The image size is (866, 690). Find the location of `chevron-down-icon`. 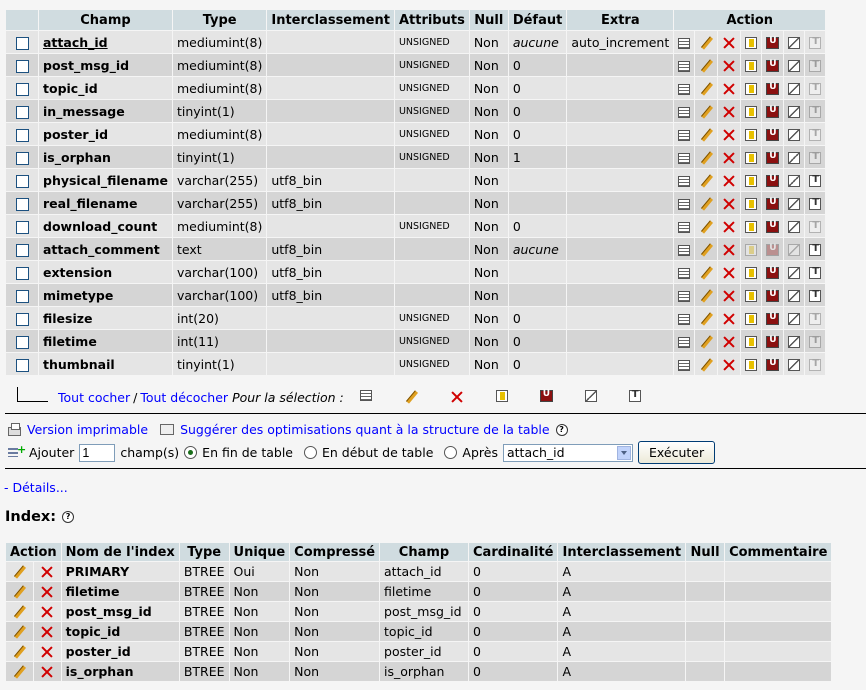

chevron-down-icon is located at coordinates (623, 452).